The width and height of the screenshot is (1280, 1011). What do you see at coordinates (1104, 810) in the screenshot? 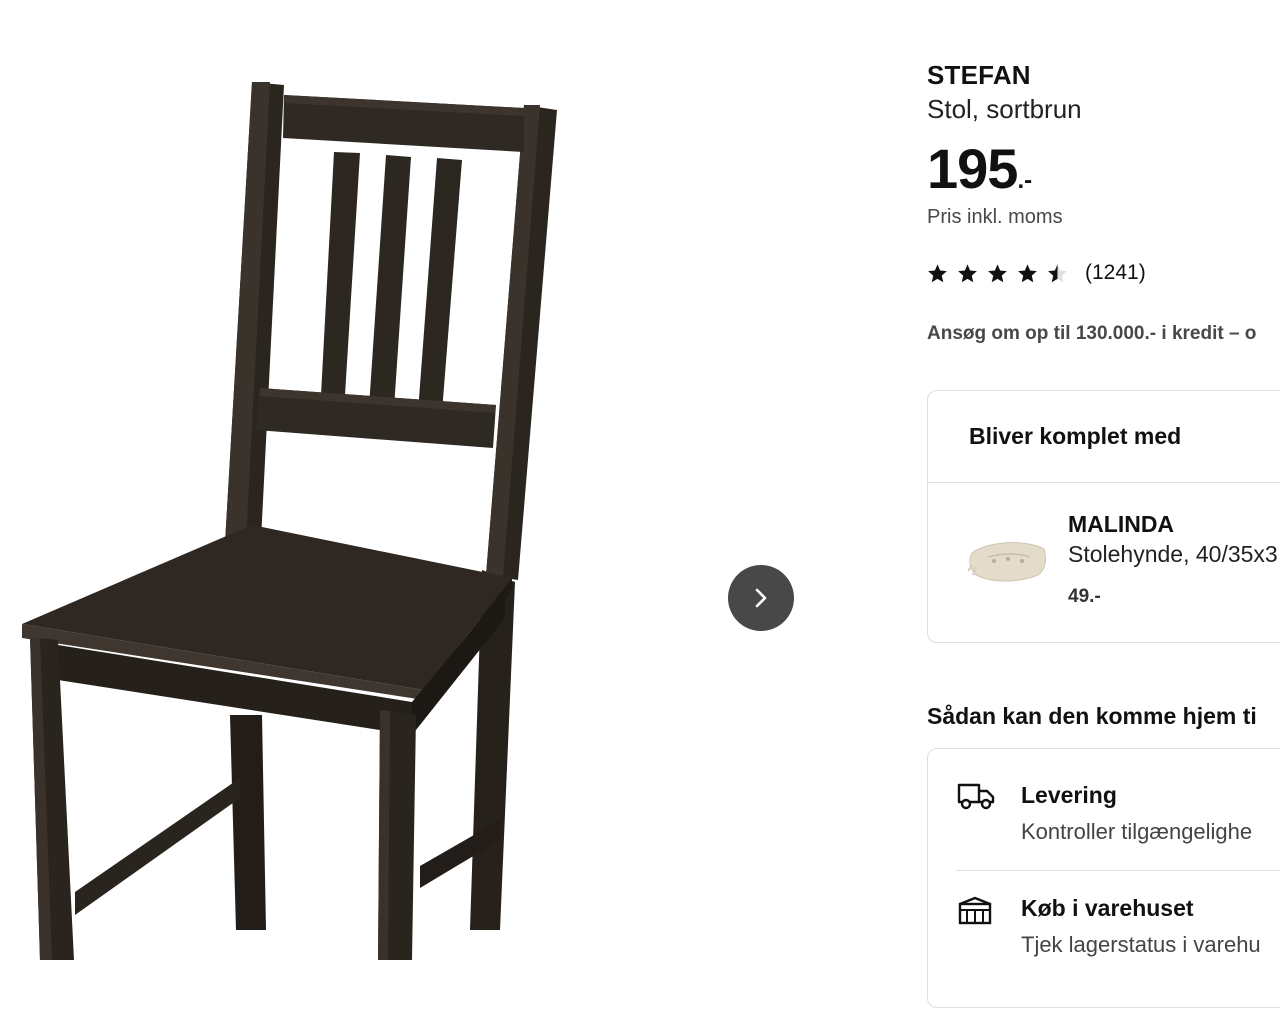
I see `delivery-option-home: Levering Kontroller tilgængelighe` at bounding box center [1104, 810].